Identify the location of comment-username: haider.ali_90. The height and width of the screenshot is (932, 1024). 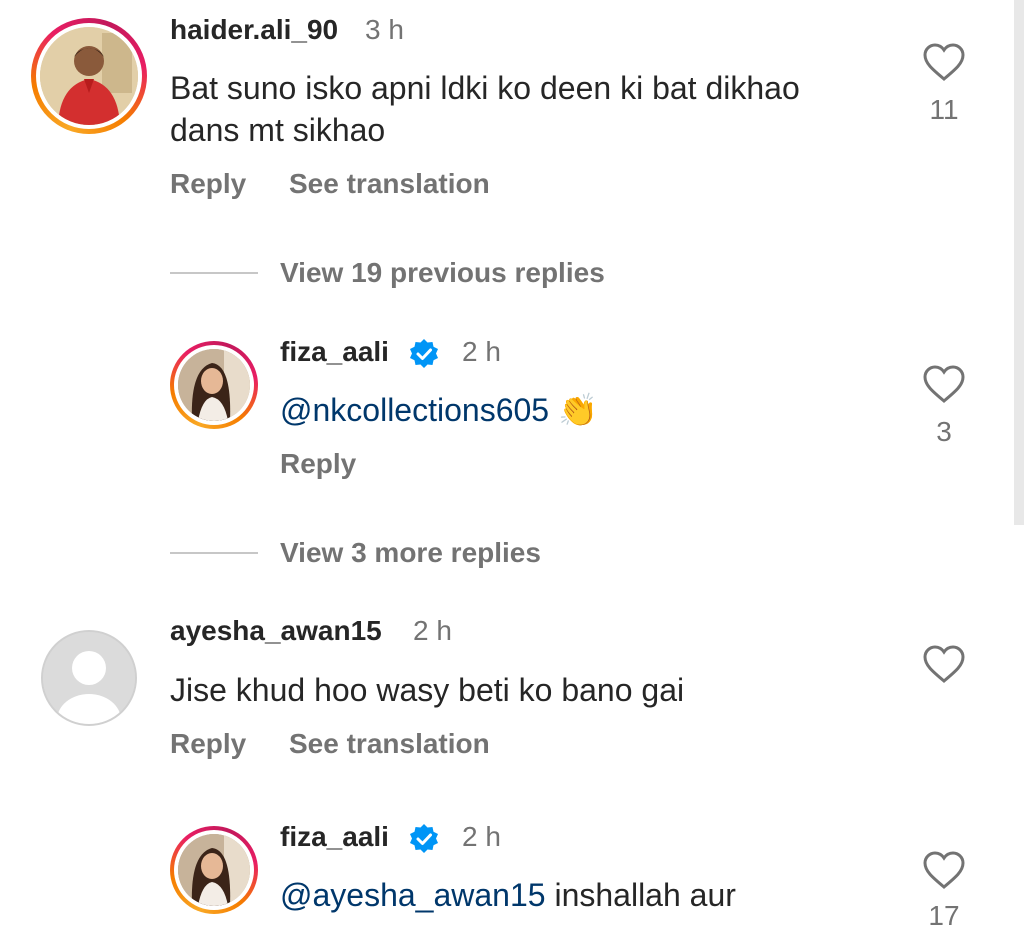
(254, 30).